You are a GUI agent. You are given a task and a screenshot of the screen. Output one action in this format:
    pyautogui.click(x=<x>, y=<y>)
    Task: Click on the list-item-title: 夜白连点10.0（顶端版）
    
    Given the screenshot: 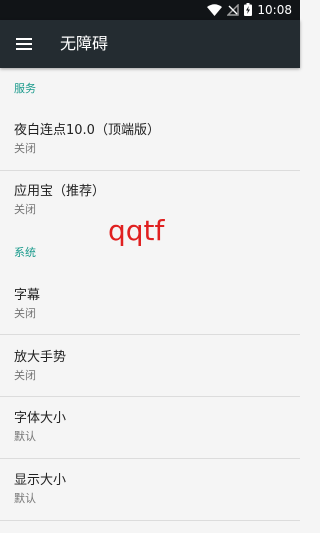 What is the action you would take?
    pyautogui.click(x=87, y=130)
    